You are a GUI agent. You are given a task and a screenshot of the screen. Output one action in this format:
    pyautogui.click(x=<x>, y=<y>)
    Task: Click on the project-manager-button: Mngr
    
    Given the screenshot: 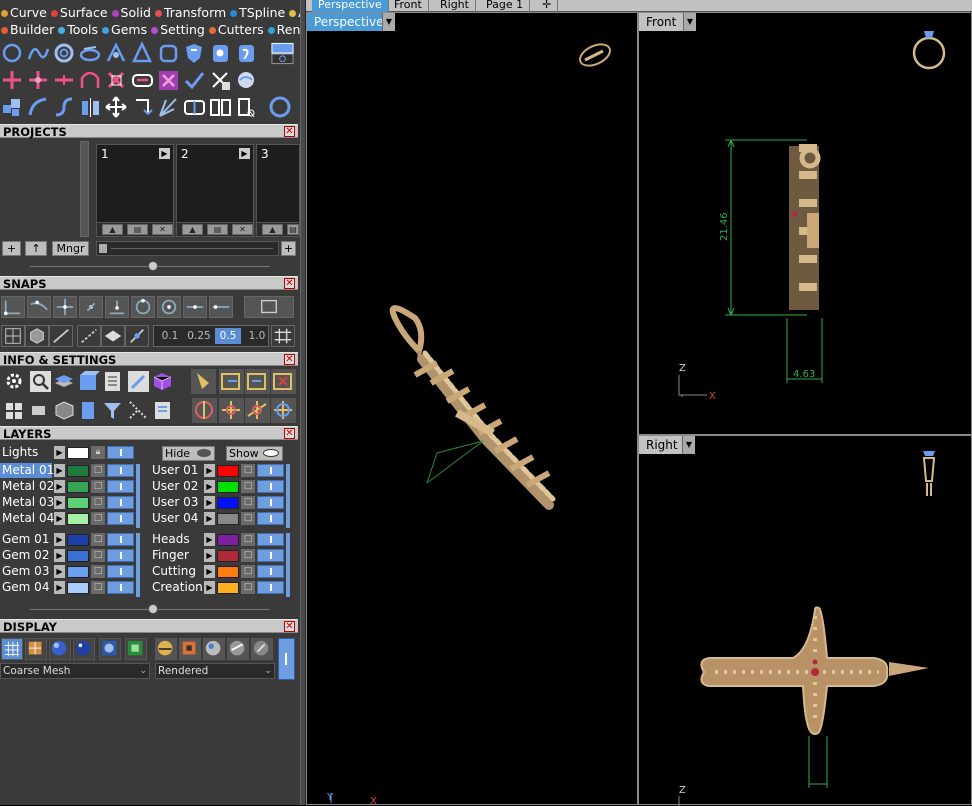 What is the action you would take?
    pyautogui.click(x=70, y=248)
    